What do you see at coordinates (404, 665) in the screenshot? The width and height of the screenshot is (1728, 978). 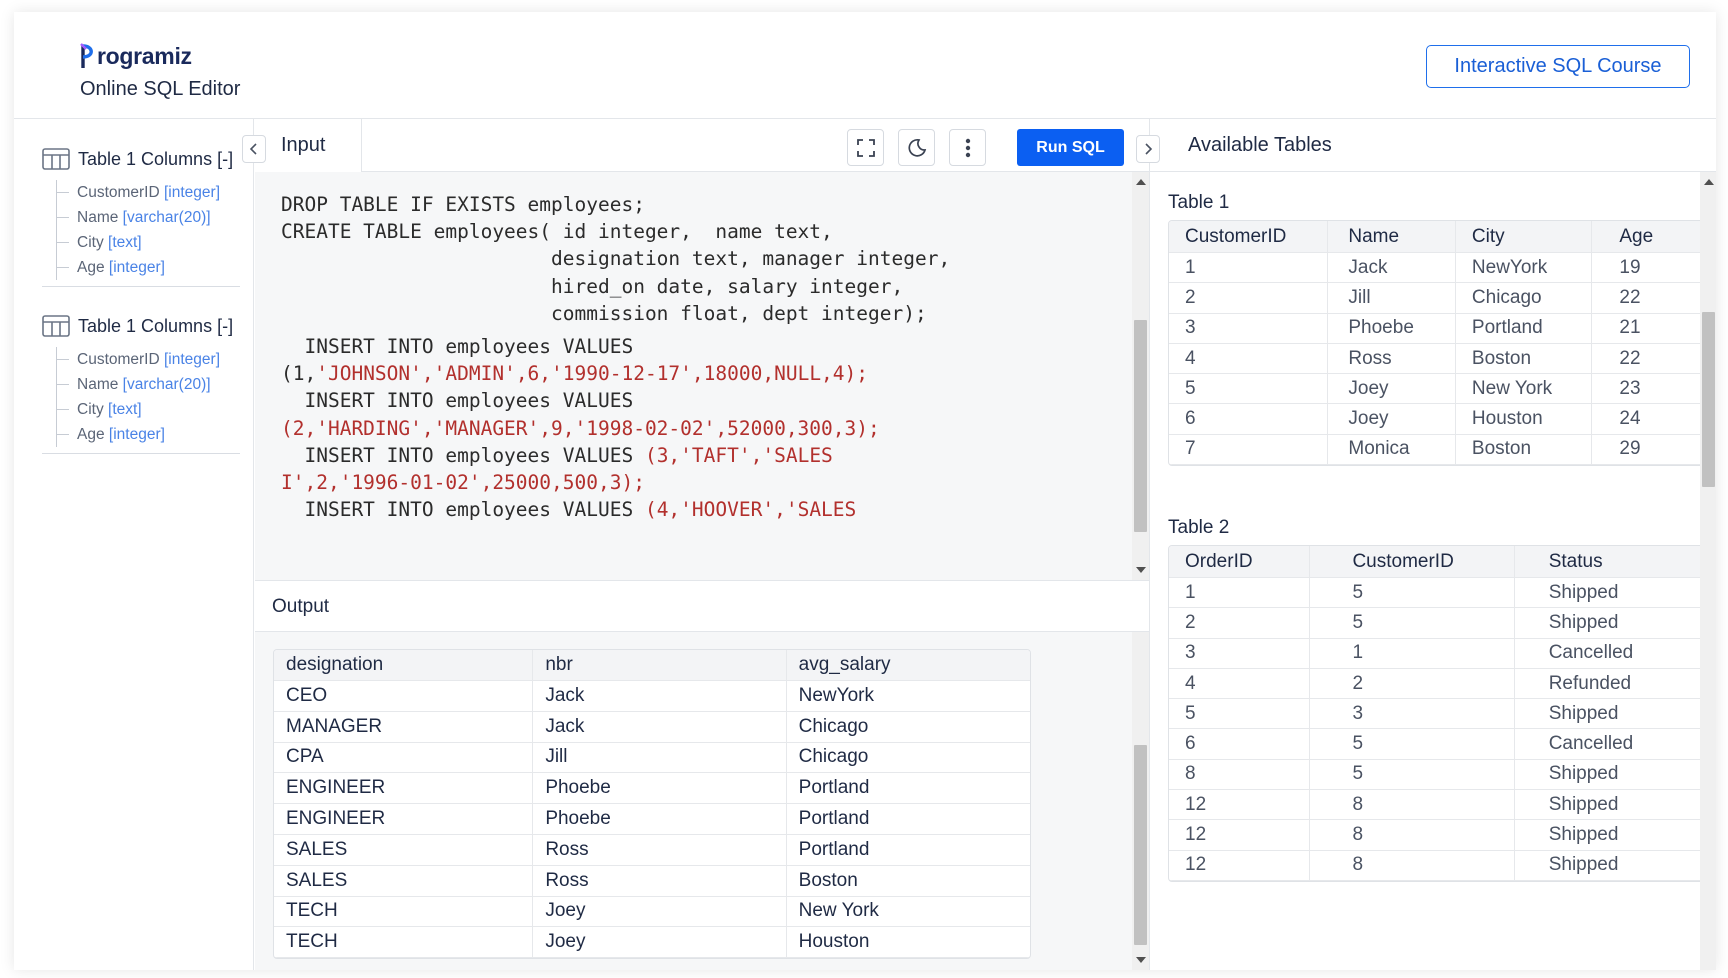 I see `column-header: designation` at bounding box center [404, 665].